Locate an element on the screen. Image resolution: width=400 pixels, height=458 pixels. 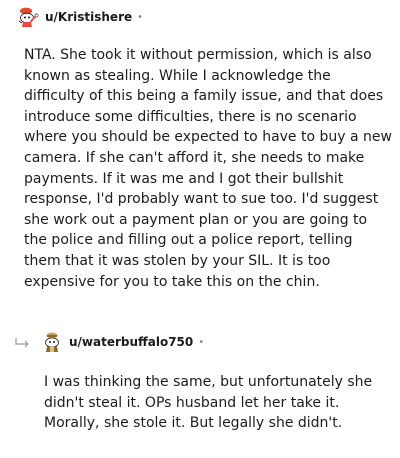
comment-author: u/waterbuffalo750 is located at coordinates (131, 342).